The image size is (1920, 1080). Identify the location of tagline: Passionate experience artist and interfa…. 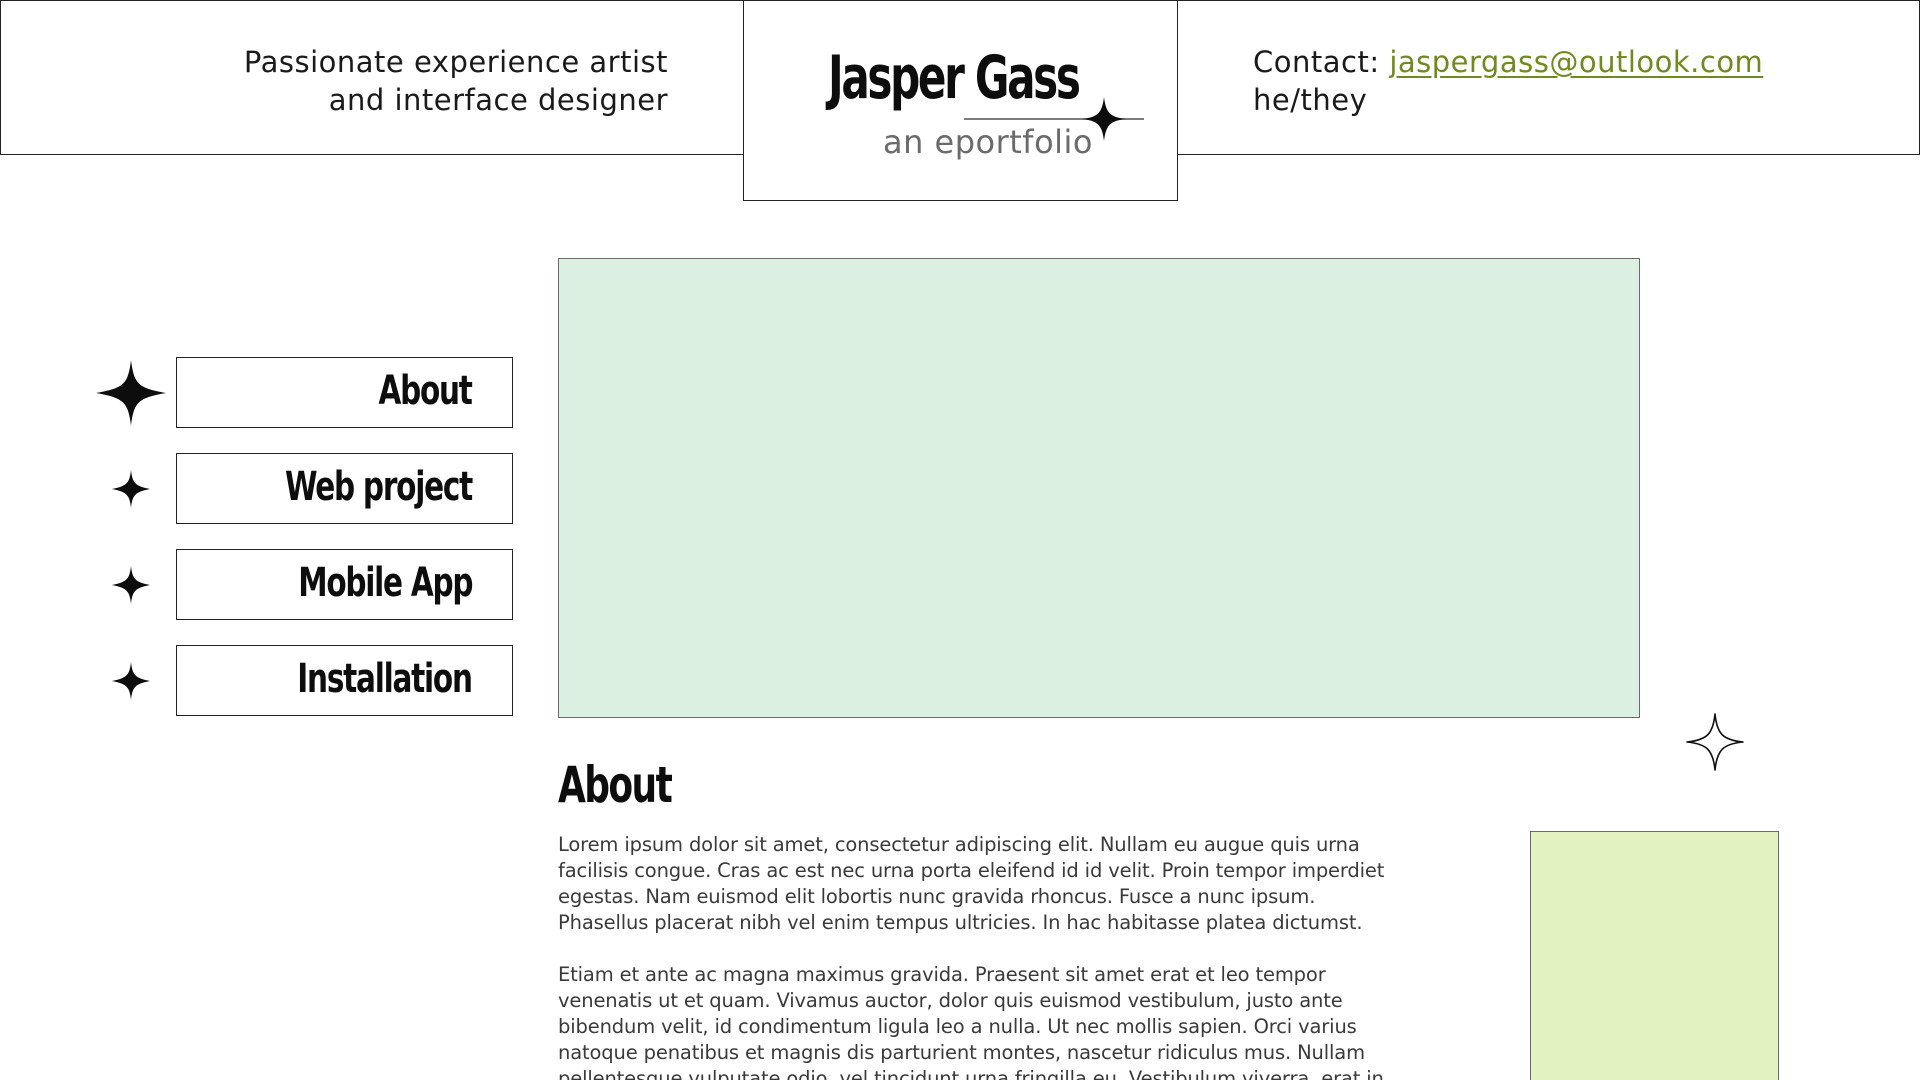
(456, 81).